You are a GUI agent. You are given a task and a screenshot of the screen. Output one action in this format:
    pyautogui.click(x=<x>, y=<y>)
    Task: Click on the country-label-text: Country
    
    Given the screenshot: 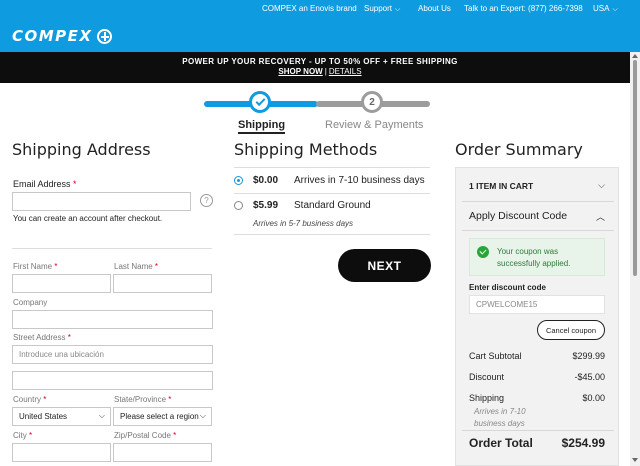 What is the action you would take?
    pyautogui.click(x=27, y=399)
    